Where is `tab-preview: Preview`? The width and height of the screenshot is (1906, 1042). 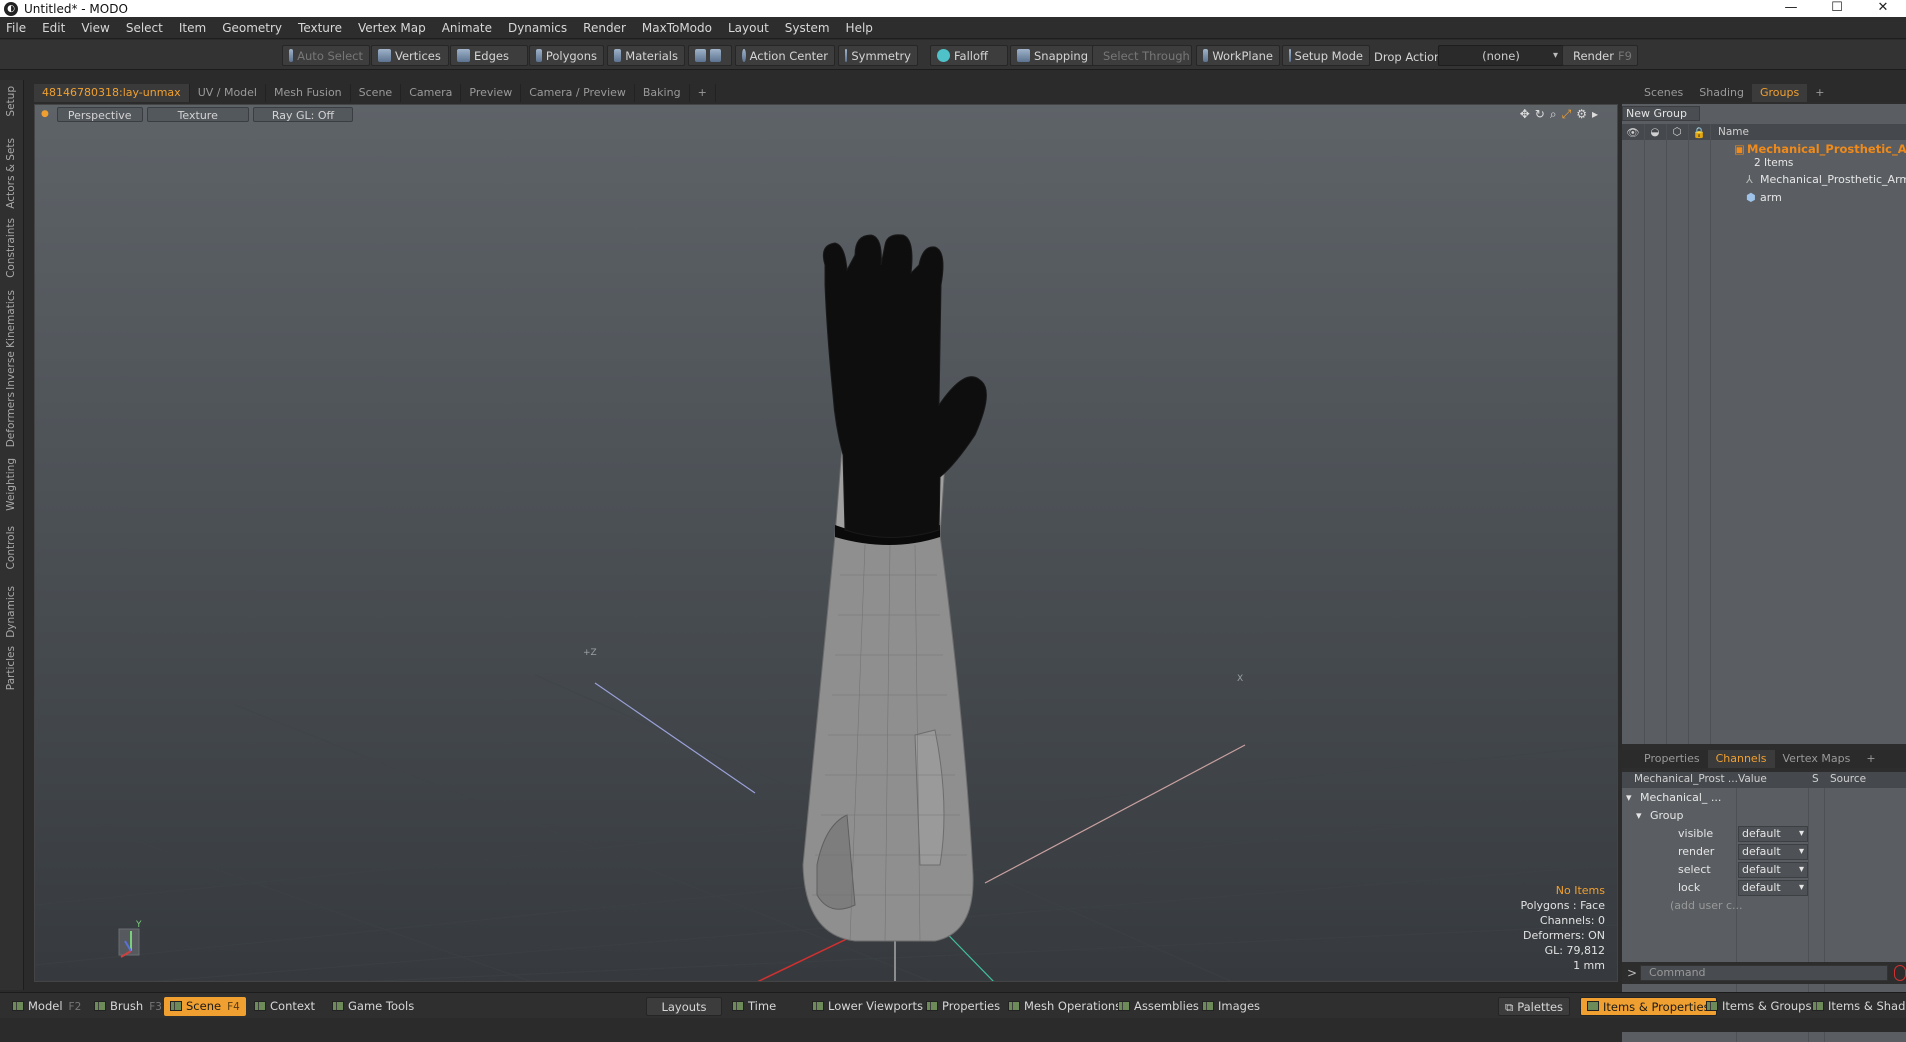
tab-preview: Preview is located at coordinates (491, 93).